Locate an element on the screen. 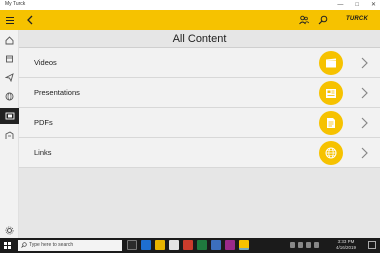 This screenshot has width=380, height=253. task-view-icon is located at coordinates (132, 245).